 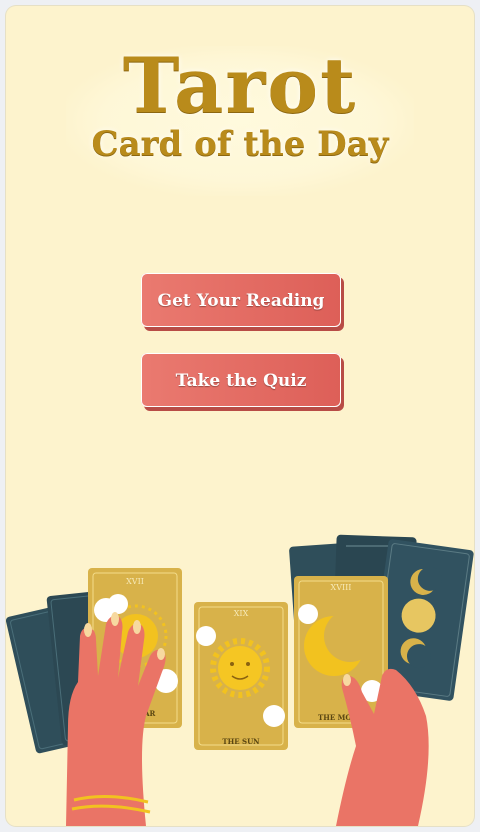 What do you see at coordinates (341, 652) in the screenshot?
I see `card-the-moon: XVIII THE MOON` at bounding box center [341, 652].